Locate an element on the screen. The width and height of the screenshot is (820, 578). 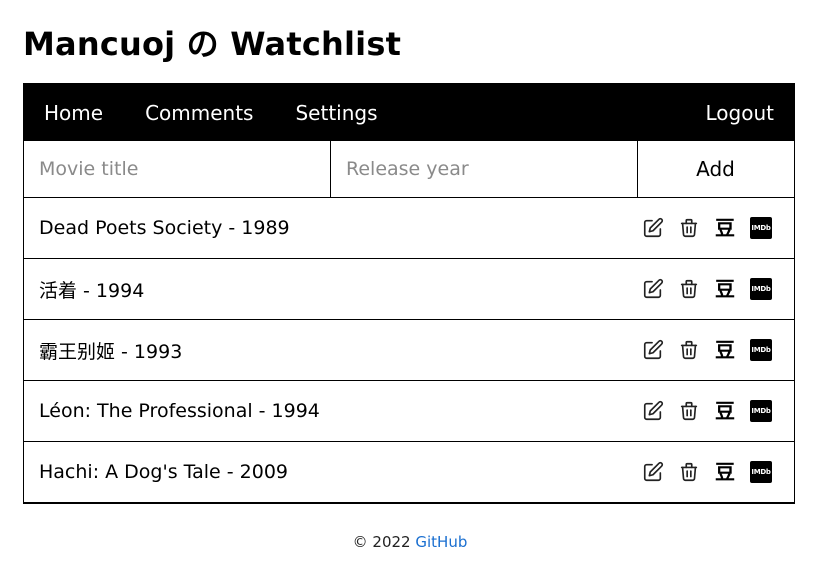
copyright-text: © 2022 is located at coordinates (381, 542).